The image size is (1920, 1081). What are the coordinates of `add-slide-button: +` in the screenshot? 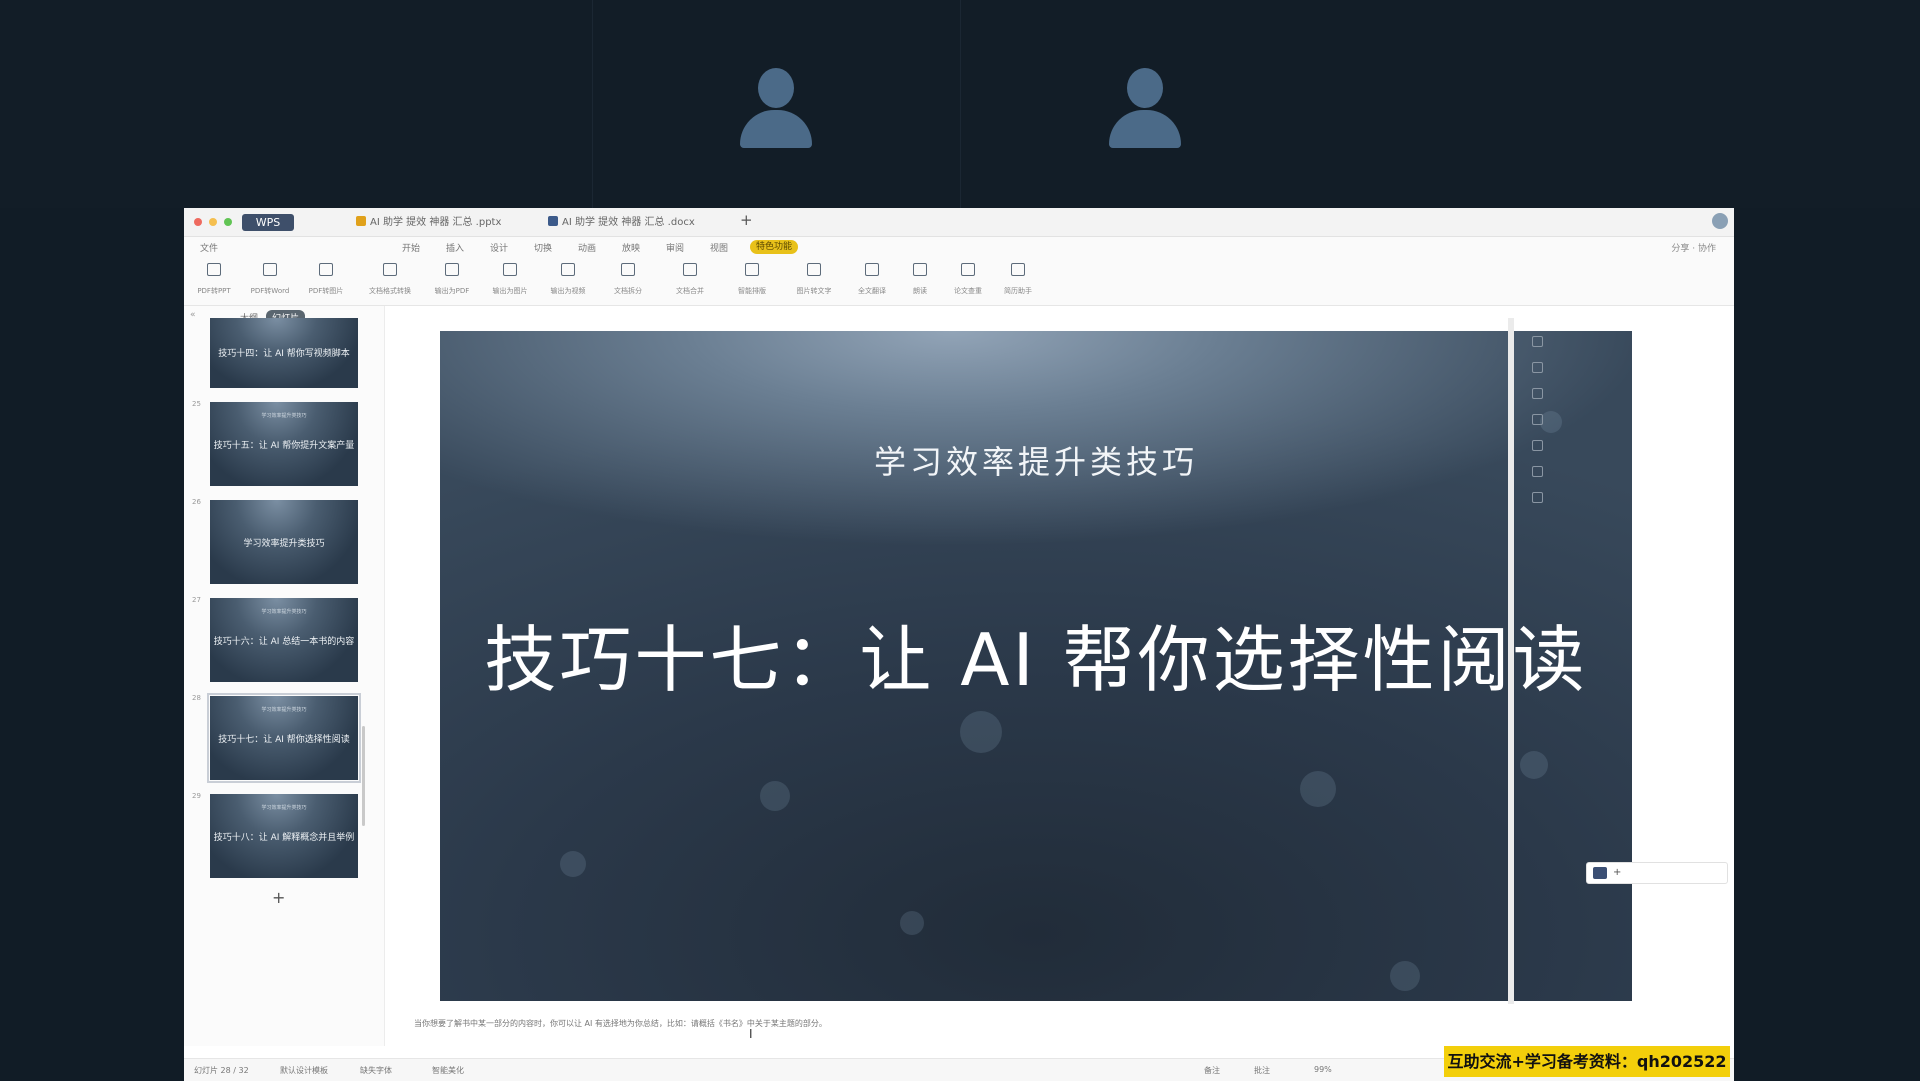 It's located at (278, 968).